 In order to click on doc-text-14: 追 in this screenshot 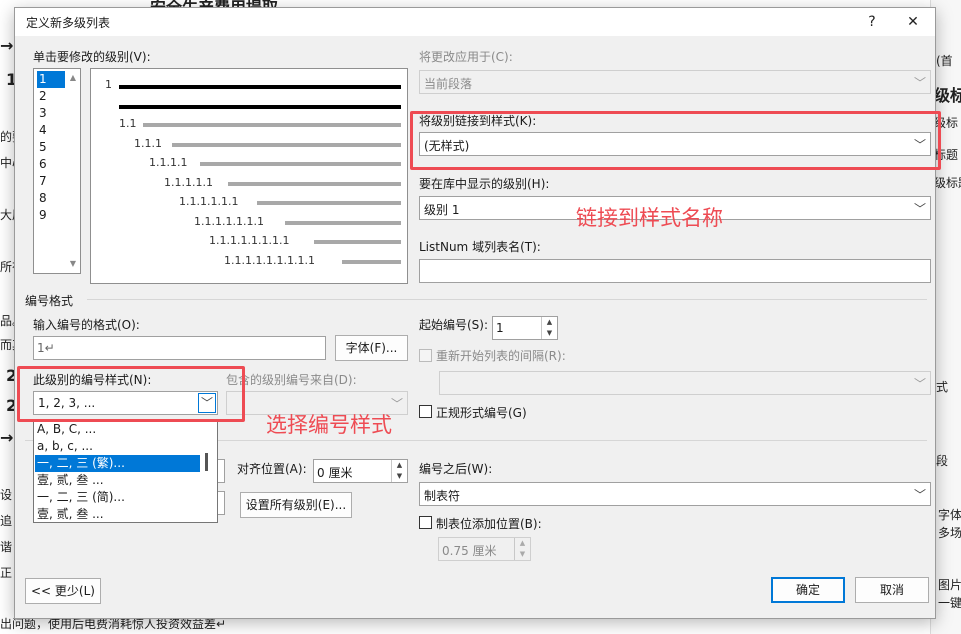, I will do `click(6, 521)`.